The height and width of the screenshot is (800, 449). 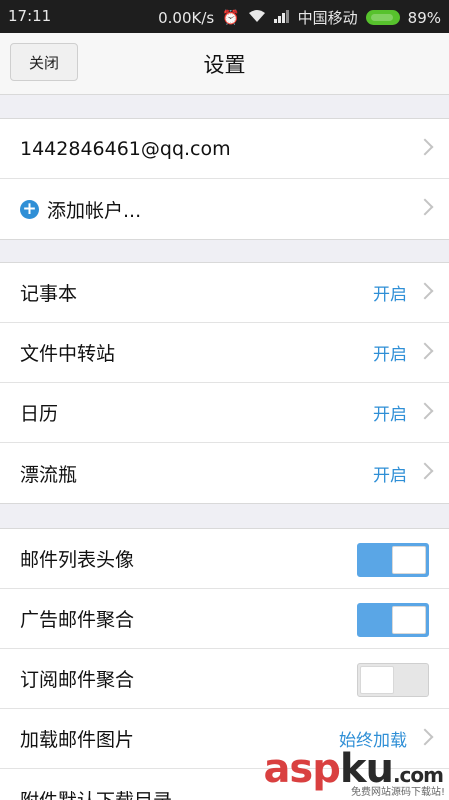 What do you see at coordinates (125, 148) in the screenshot?
I see `account-email: 1442846461@qq.com` at bounding box center [125, 148].